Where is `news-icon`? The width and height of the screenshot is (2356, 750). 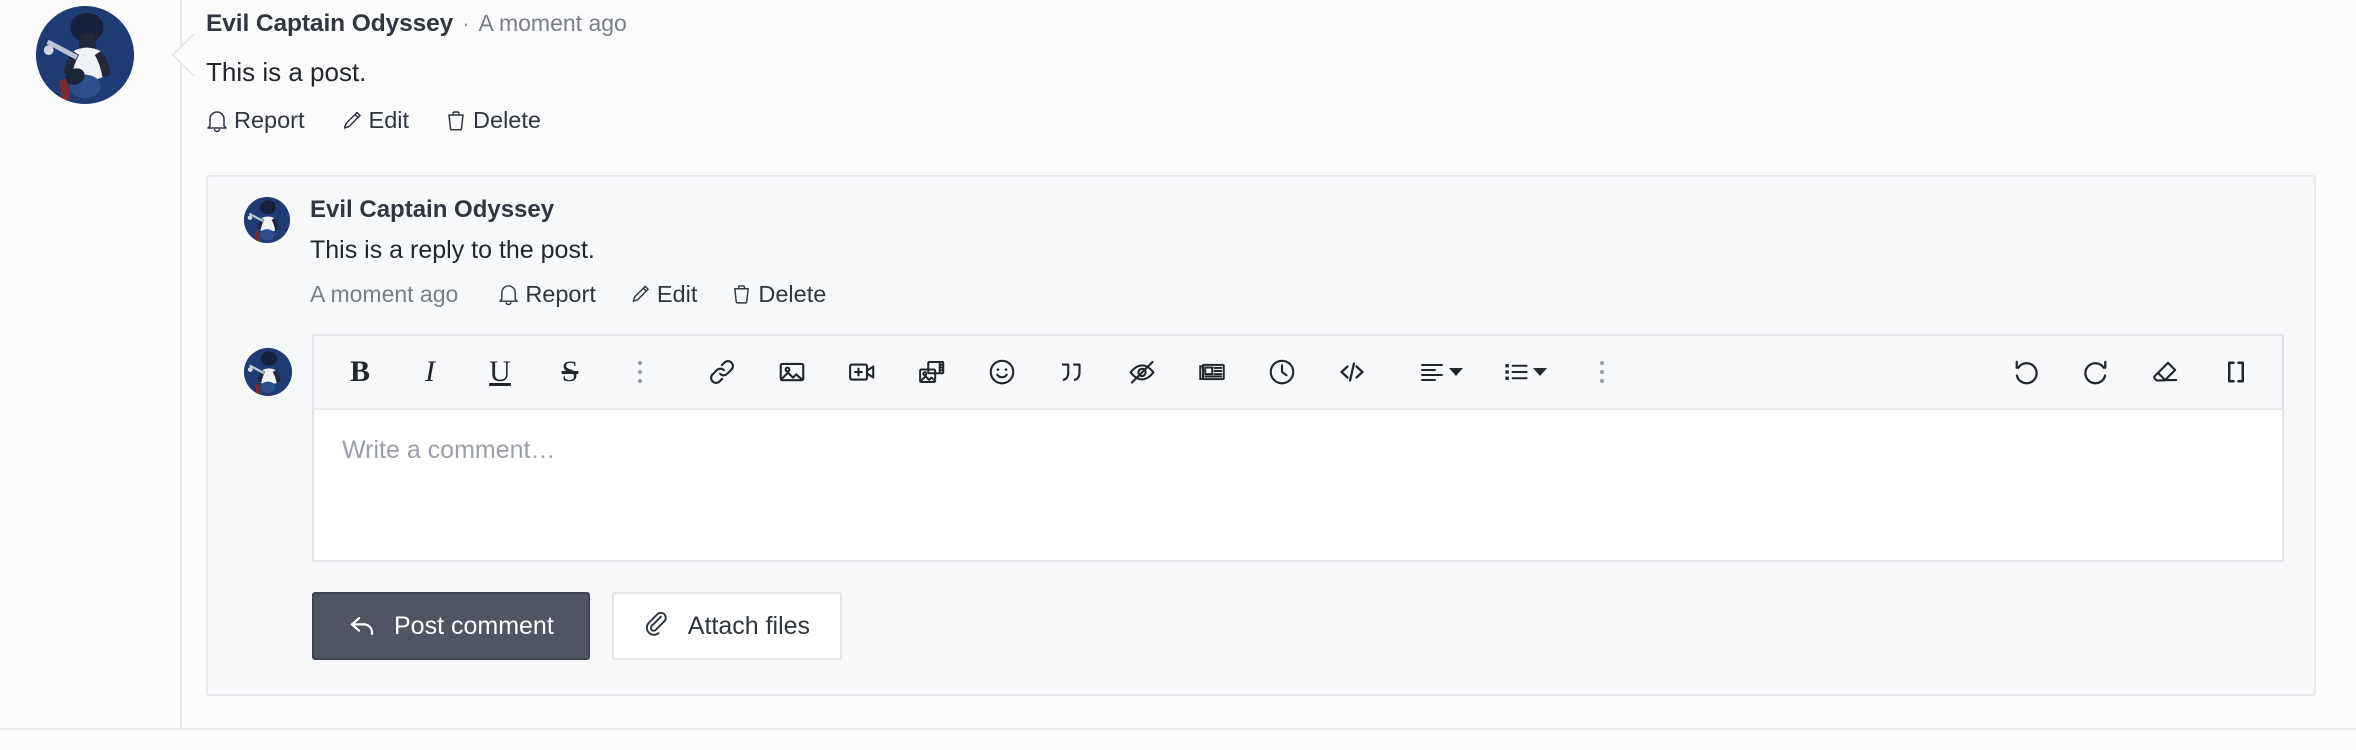
news-icon is located at coordinates (1212, 372).